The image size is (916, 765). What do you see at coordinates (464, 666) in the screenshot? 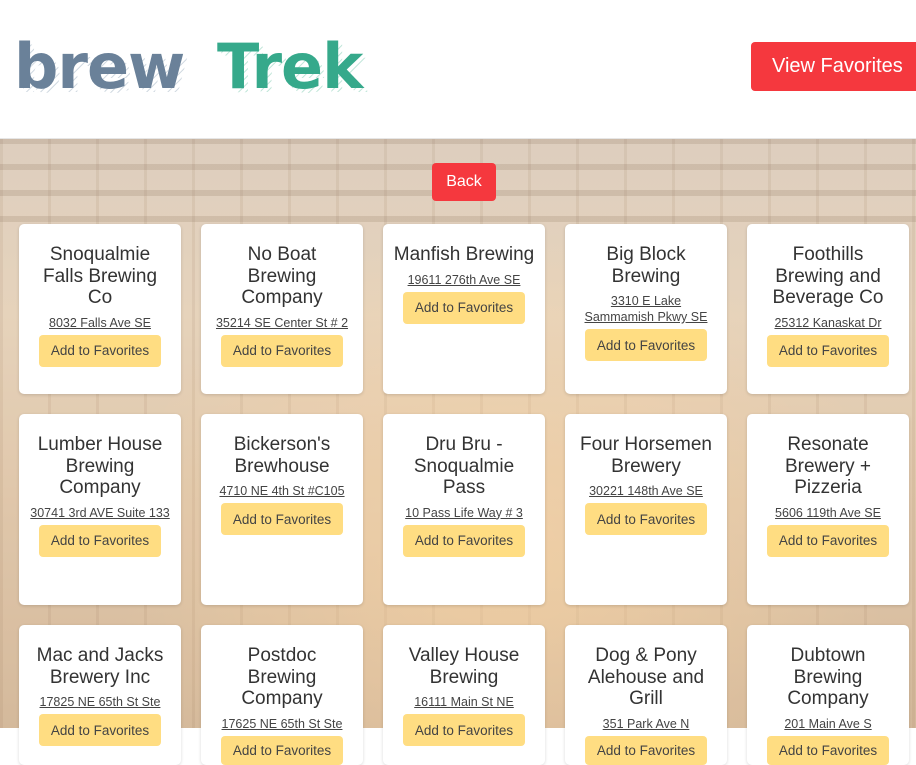
I see `brewery-name: Valley House Brewing` at bounding box center [464, 666].